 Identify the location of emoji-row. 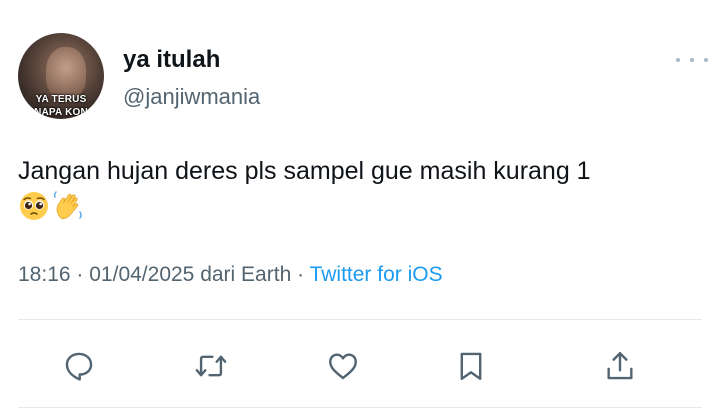
(51, 206).